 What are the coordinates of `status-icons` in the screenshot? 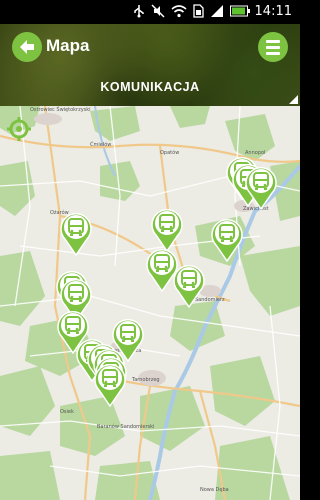 It's located at (191, 11).